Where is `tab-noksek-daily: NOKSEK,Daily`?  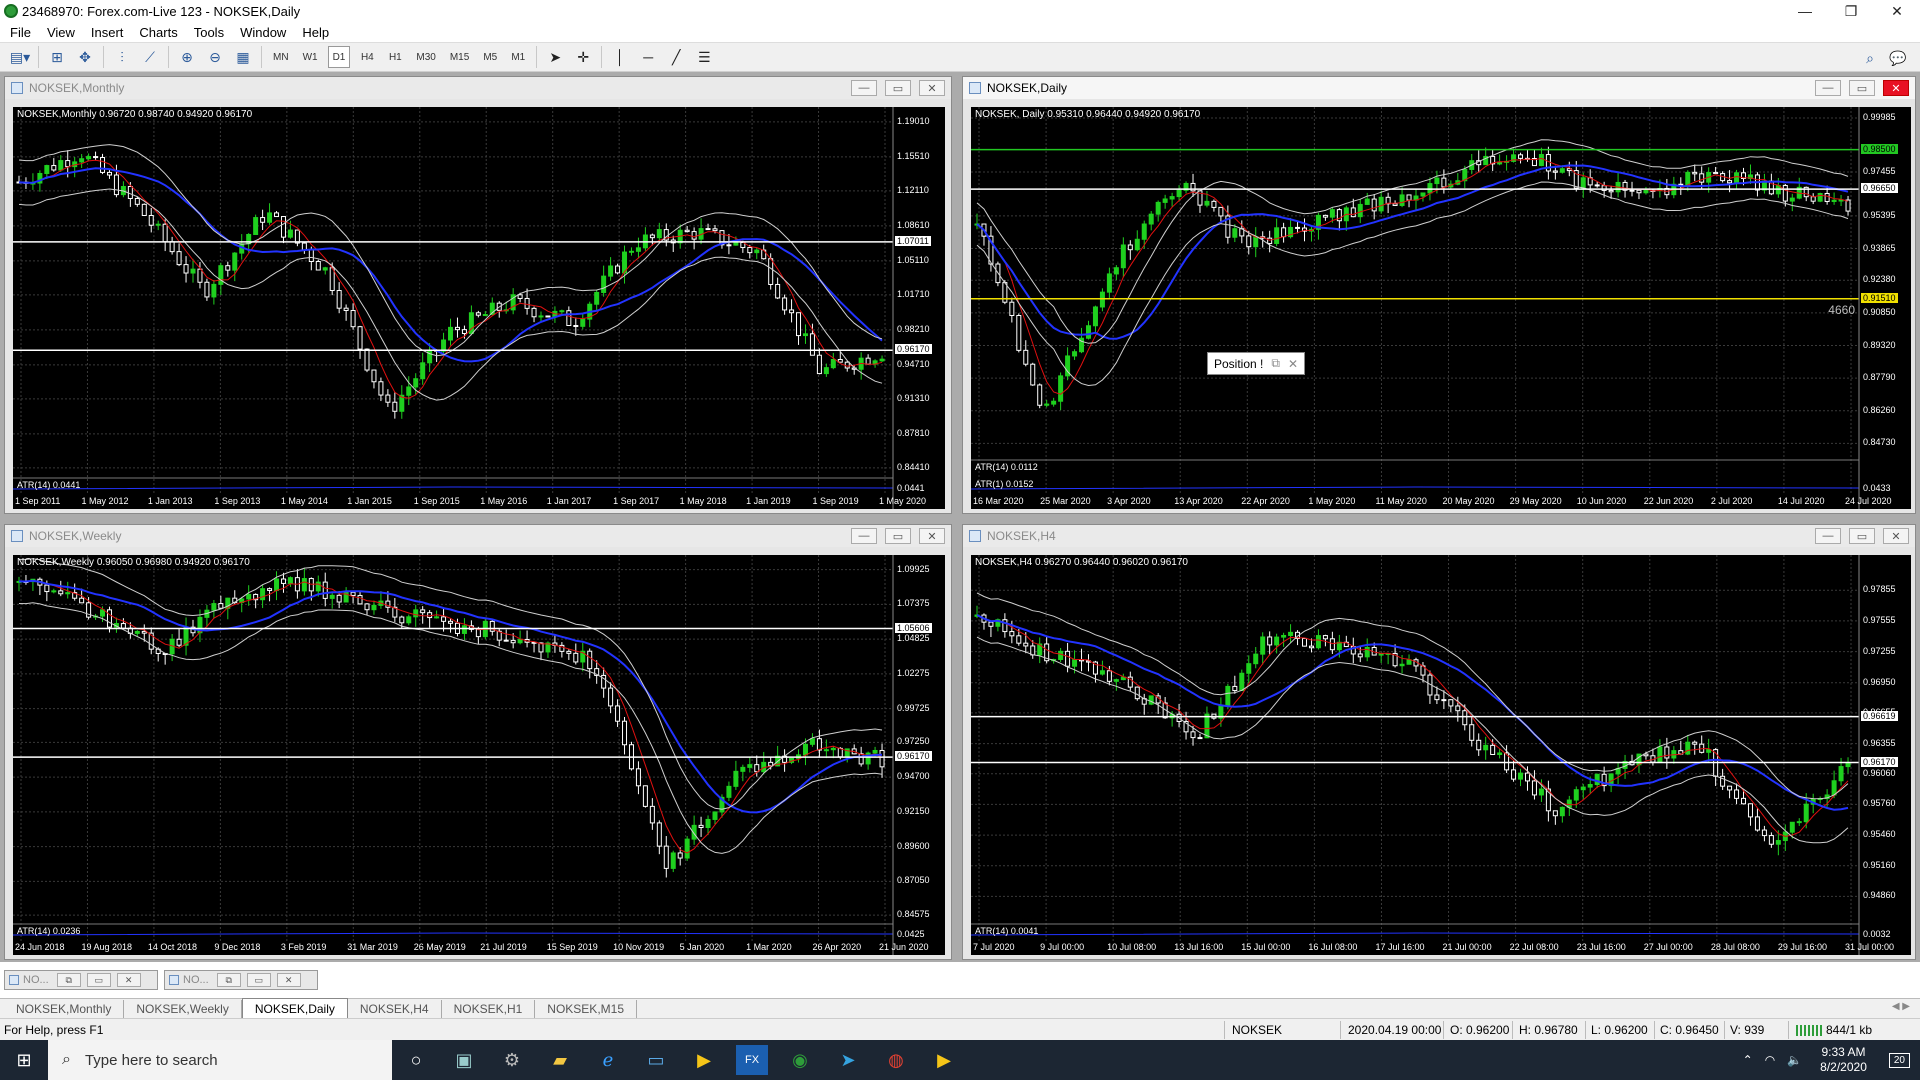
tab-noksek-daily: NOKSEK,Daily is located at coordinates (294, 1008).